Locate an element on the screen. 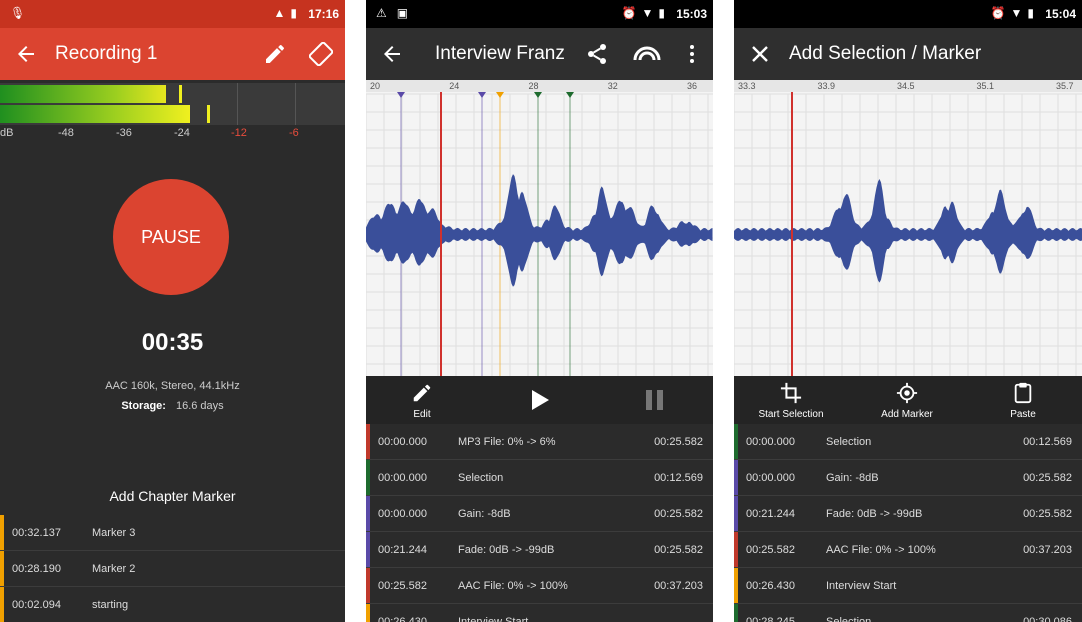 Image resolution: width=1082 pixels, height=622 pixels. play-icon is located at coordinates (540, 400).